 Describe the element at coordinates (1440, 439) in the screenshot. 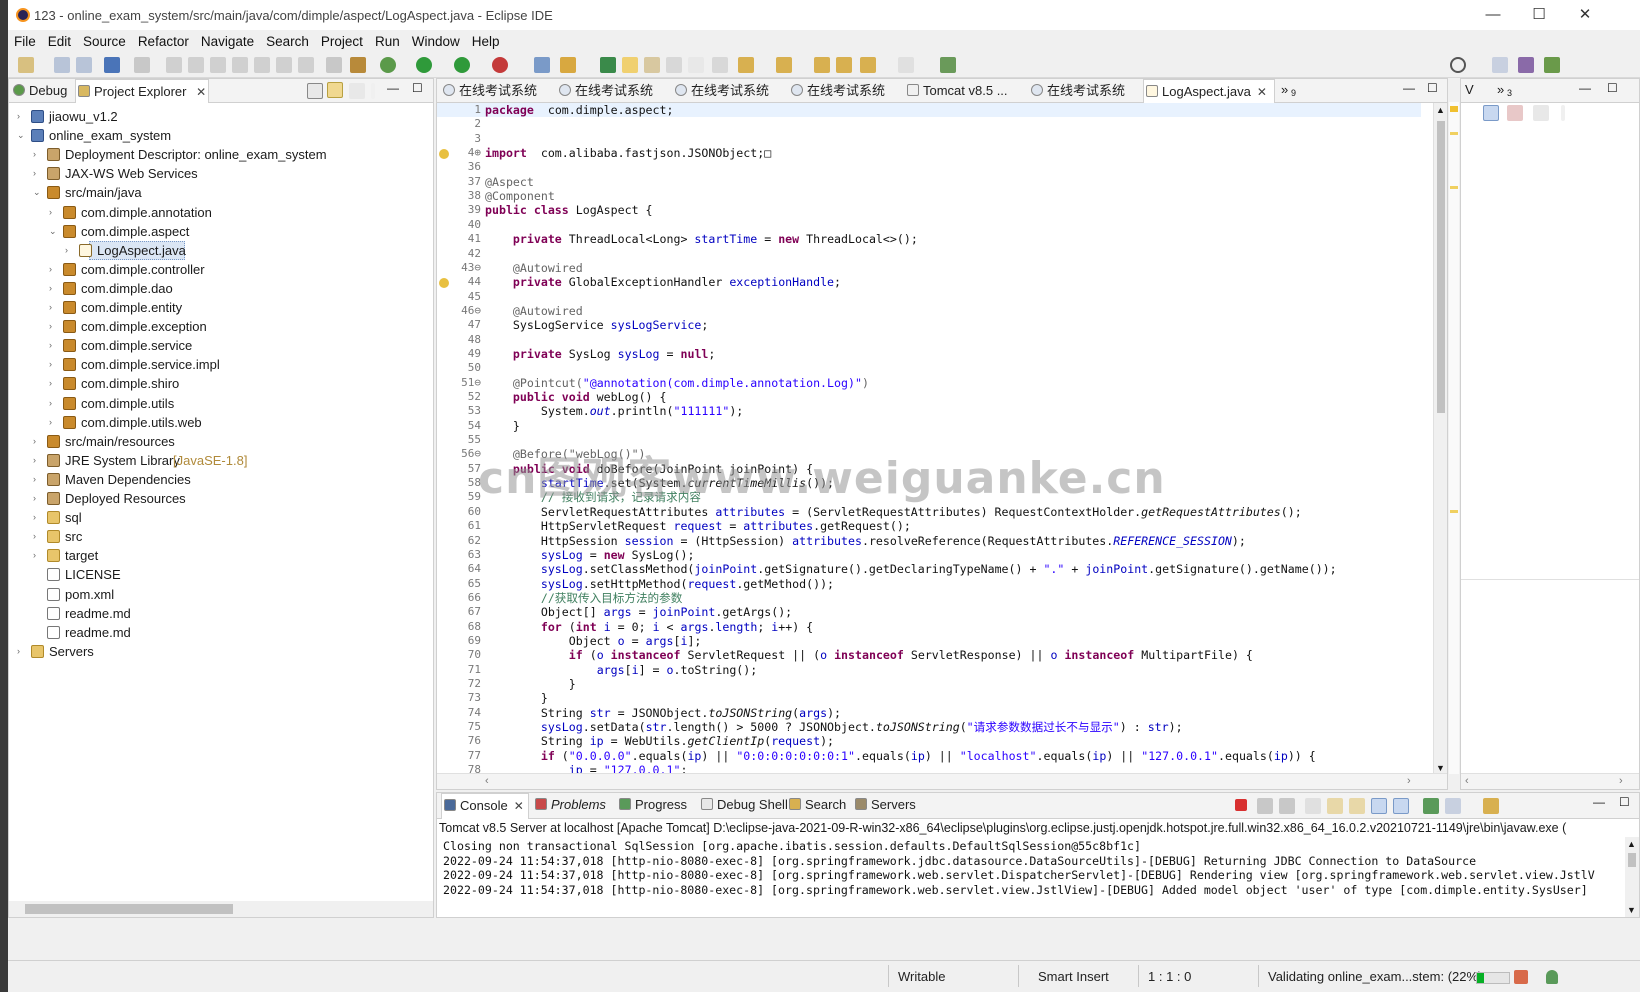

I see `editor-vertical-scrollbar: ▲ ▼` at that location.